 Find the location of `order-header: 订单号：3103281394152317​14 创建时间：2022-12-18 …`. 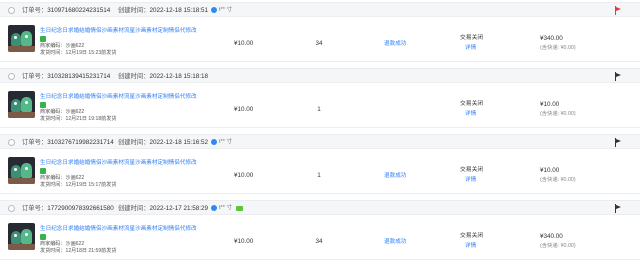

order-header: 订单号：3103281394152317​14 创建时间：2022-12-18 … is located at coordinates (320, 75).